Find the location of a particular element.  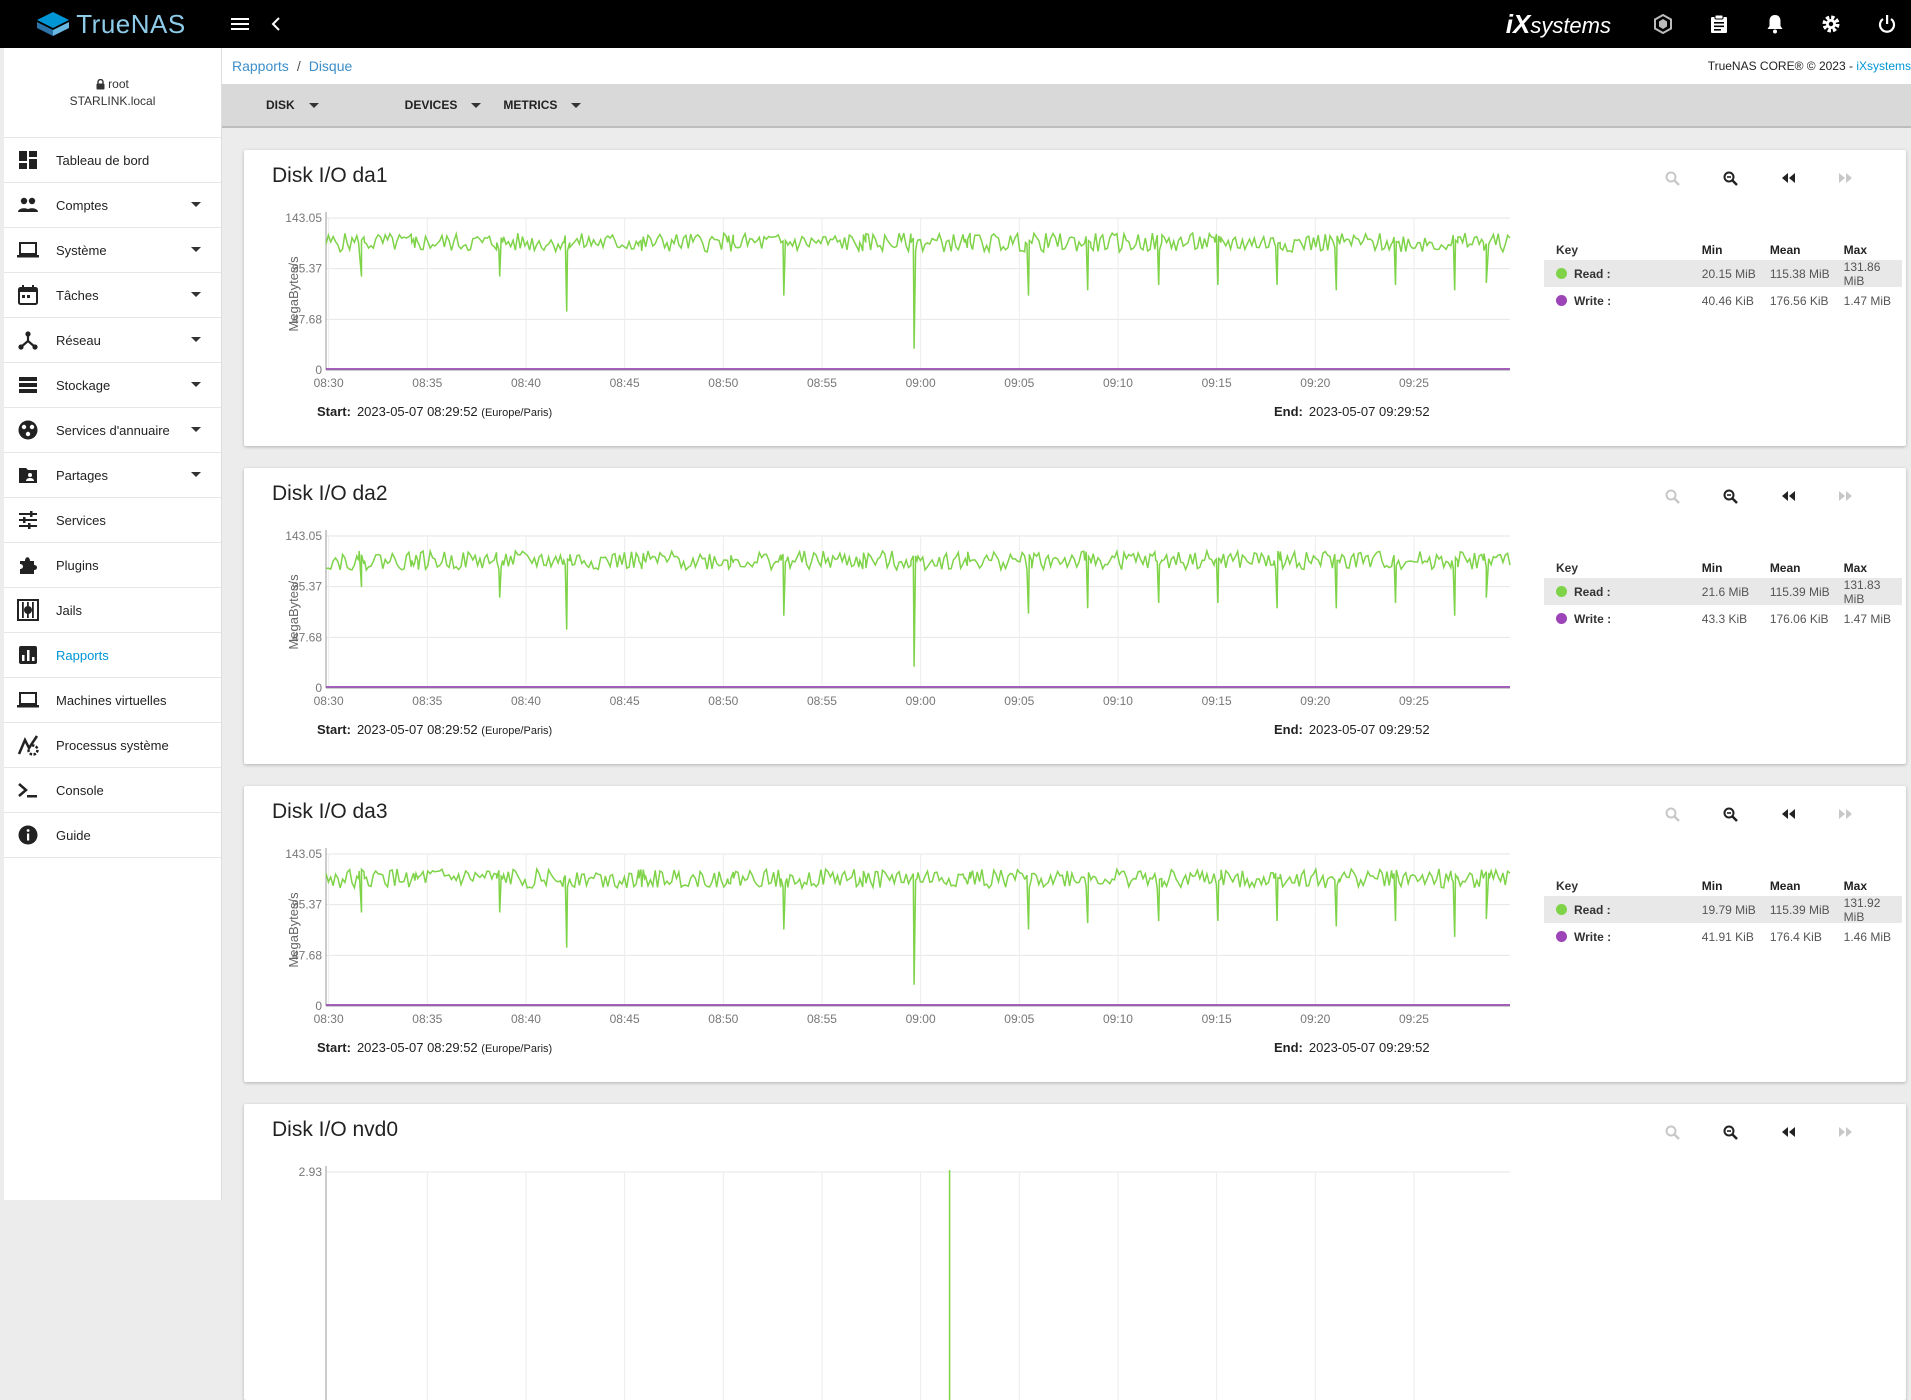

menu-toggle-button is located at coordinates (240, 24).